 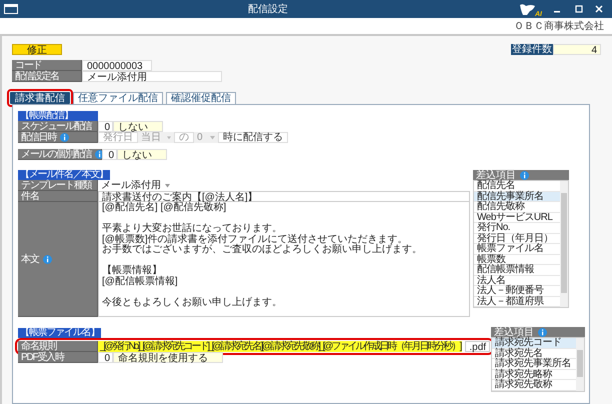 What do you see at coordinates (56, 185) in the screenshot?
I see `label-text: テンプレート種類` at bounding box center [56, 185].